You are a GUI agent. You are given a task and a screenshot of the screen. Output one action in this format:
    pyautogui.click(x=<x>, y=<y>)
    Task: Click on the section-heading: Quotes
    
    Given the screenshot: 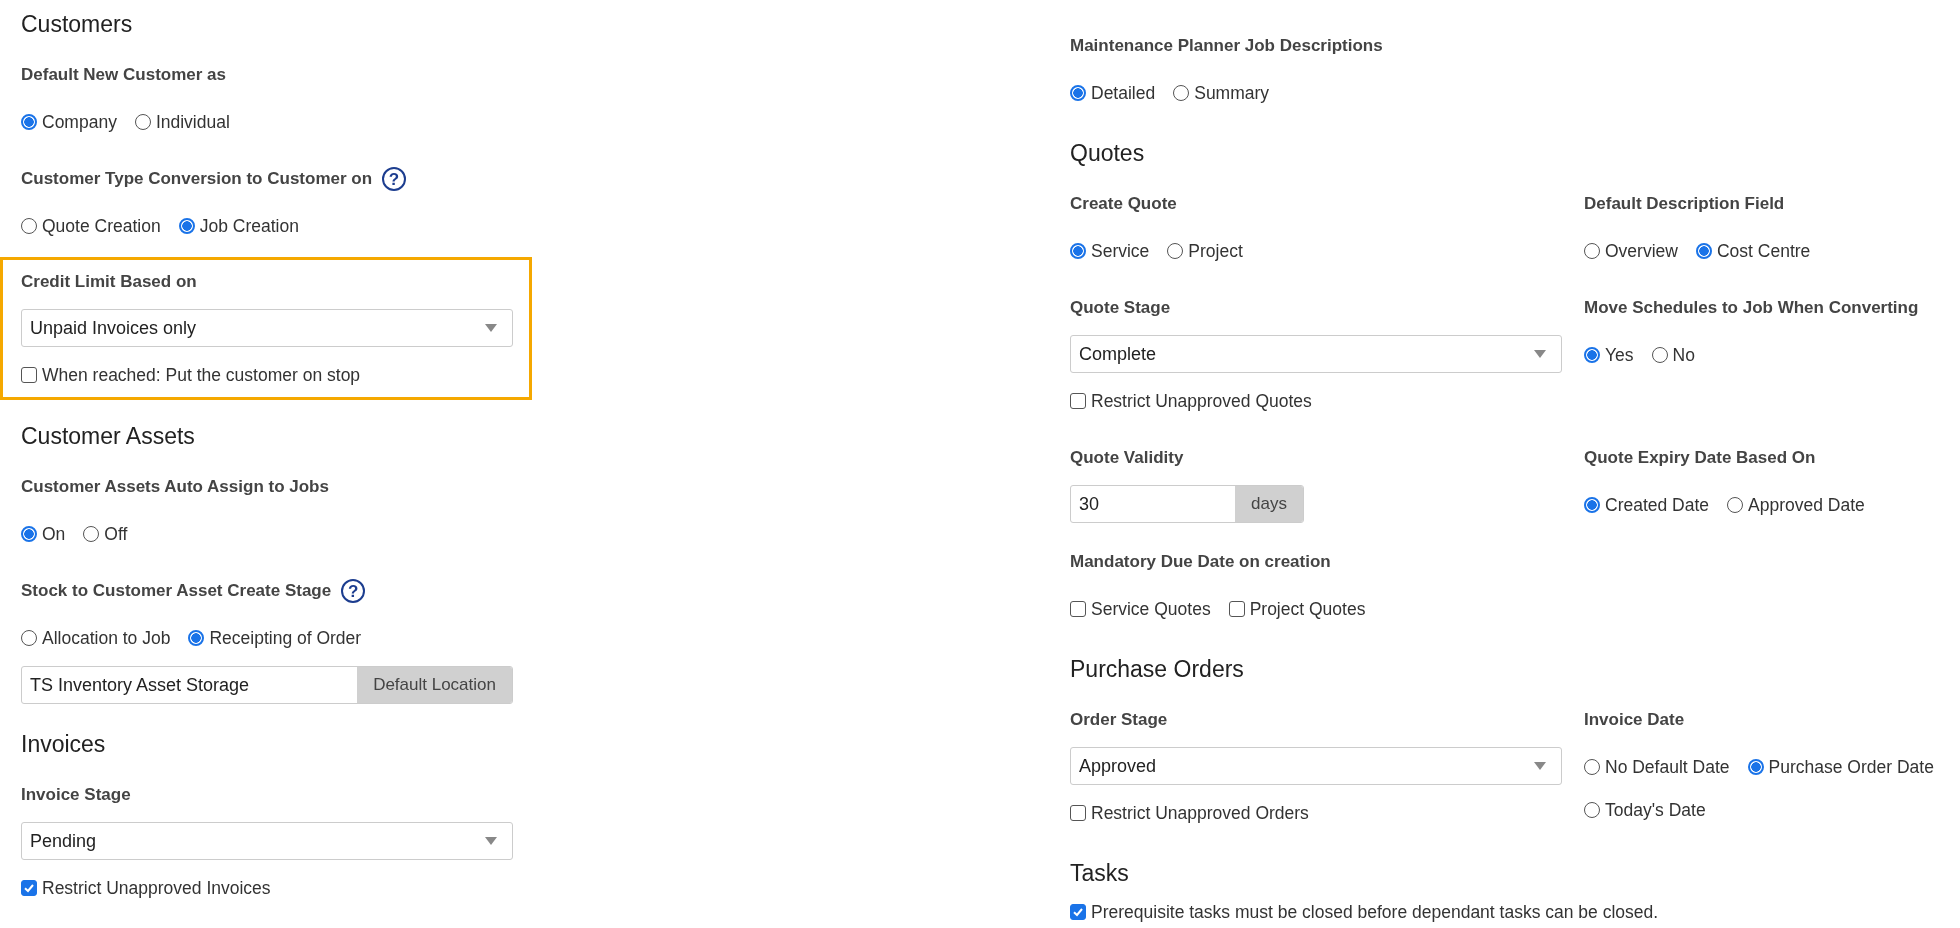 What is the action you would take?
    pyautogui.click(x=1108, y=153)
    